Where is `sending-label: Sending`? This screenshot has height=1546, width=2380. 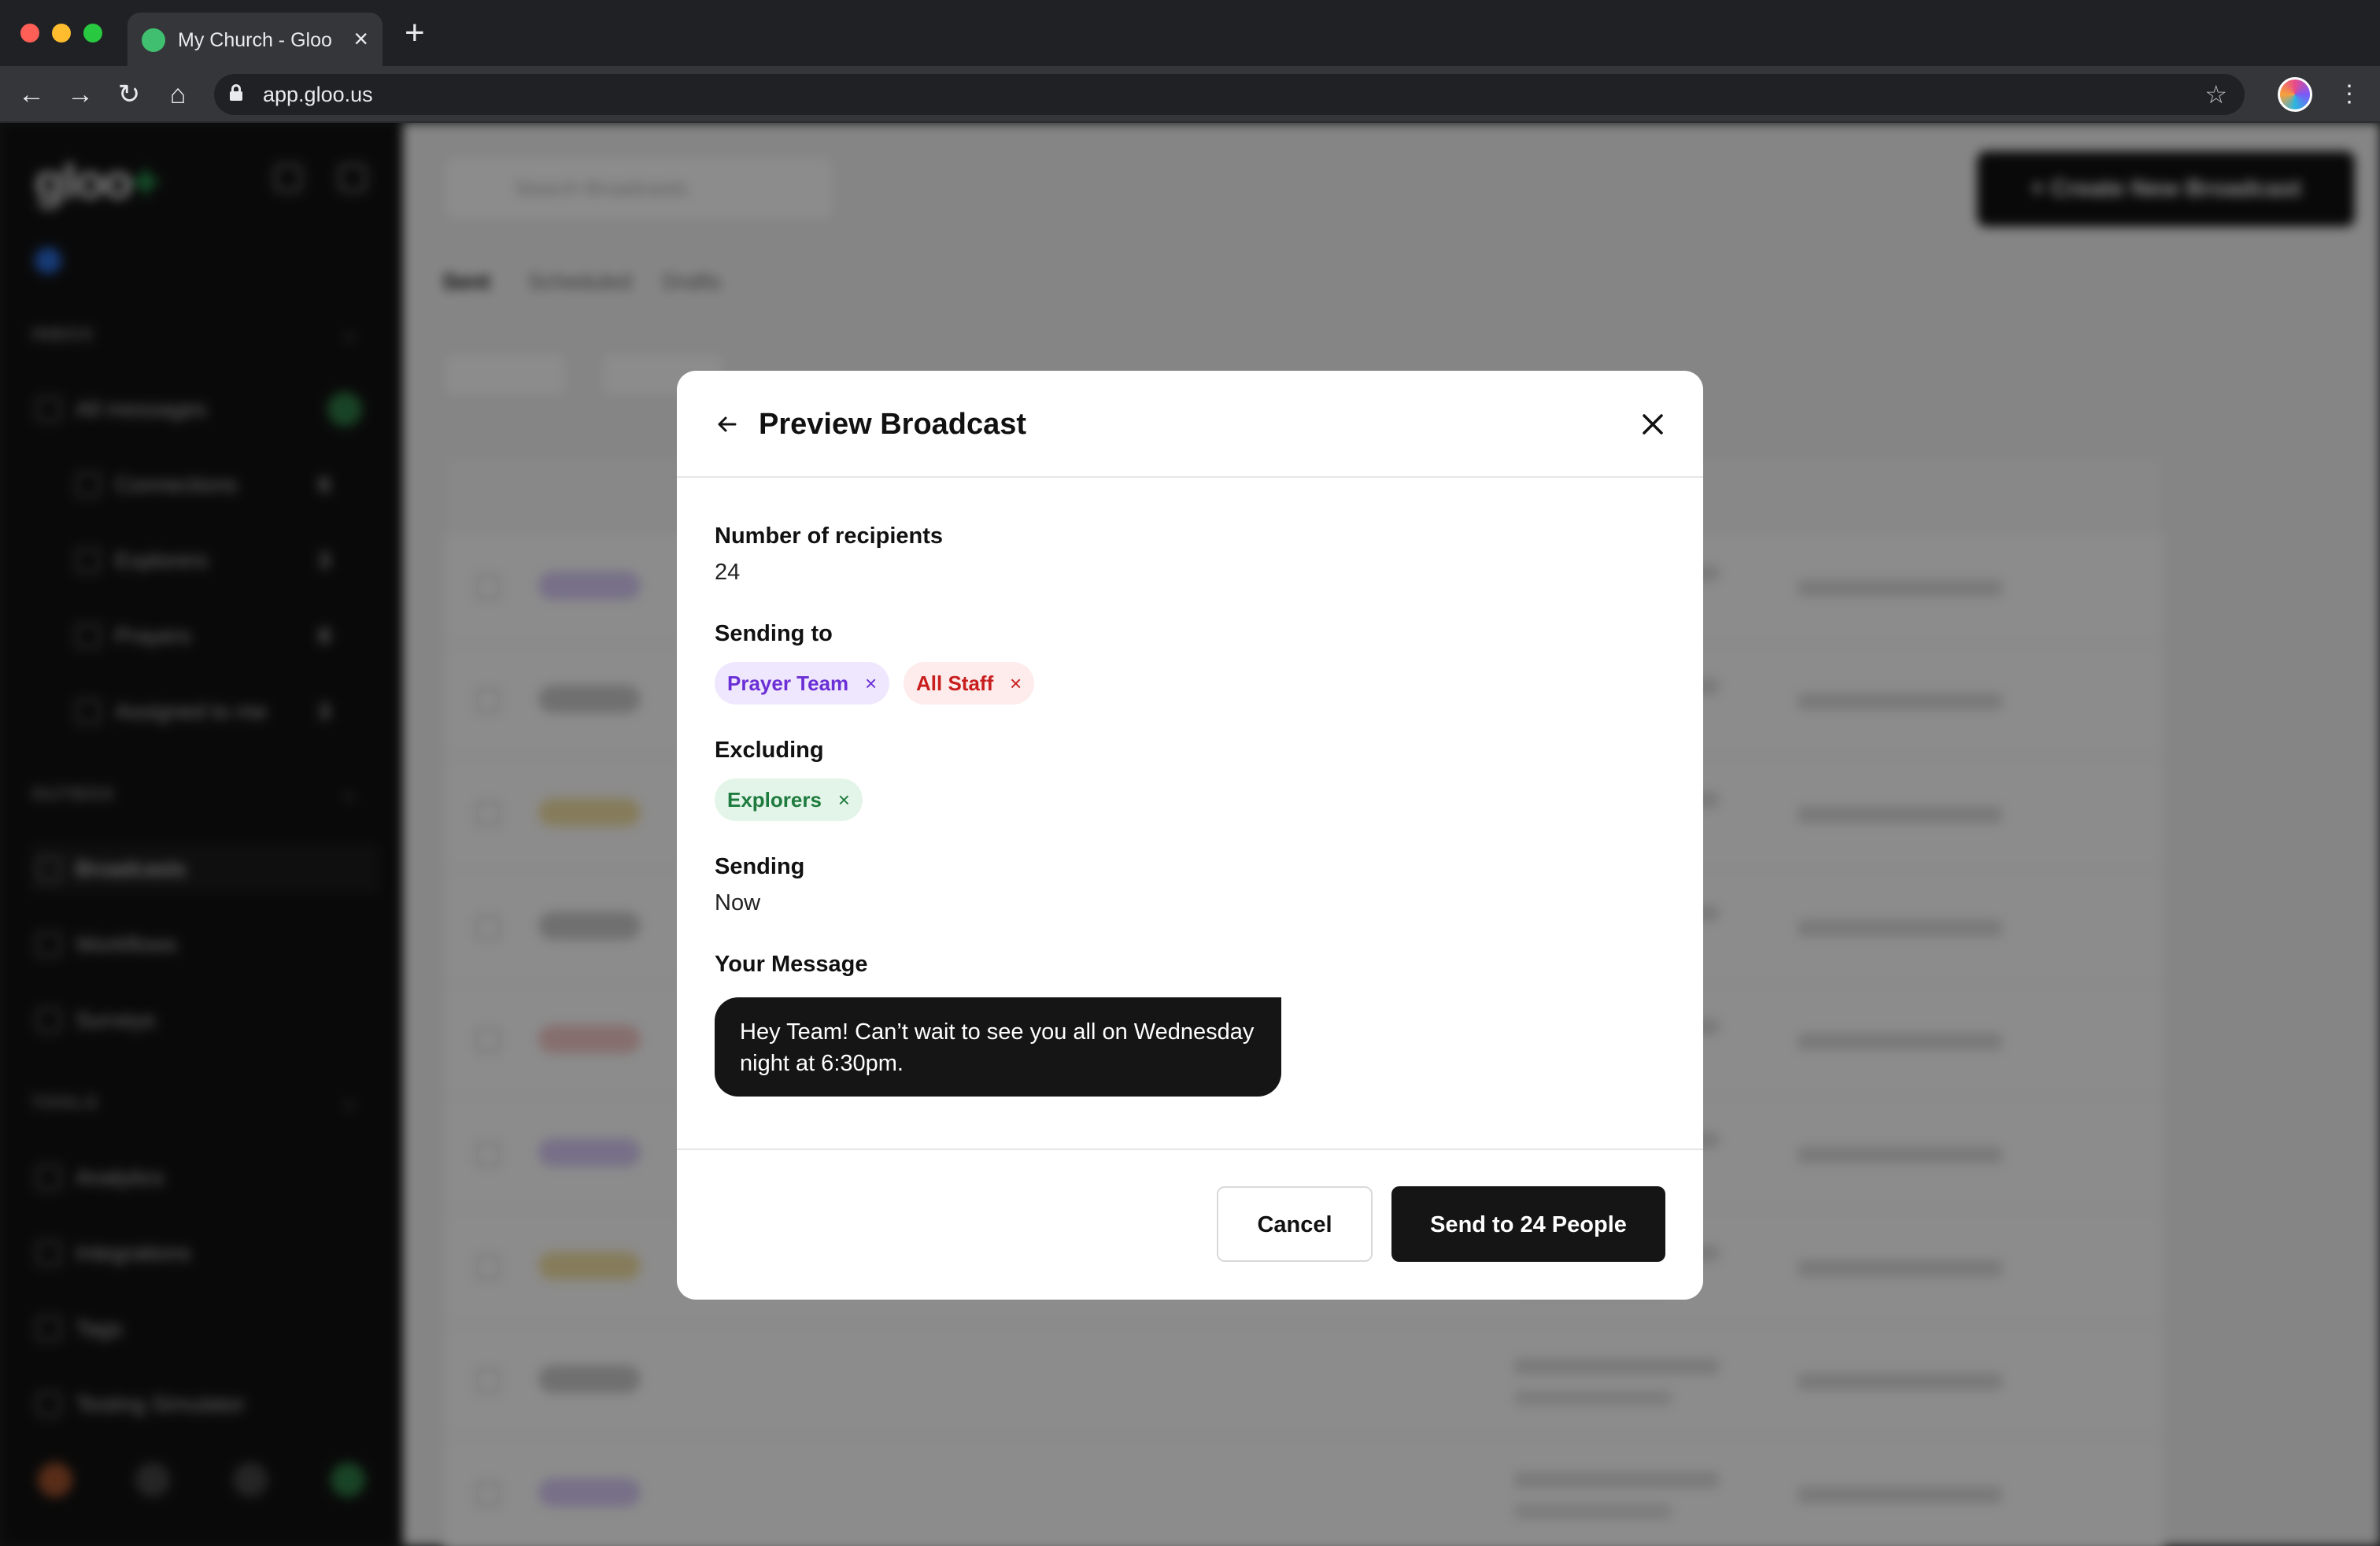 sending-label: Sending is located at coordinates (760, 866).